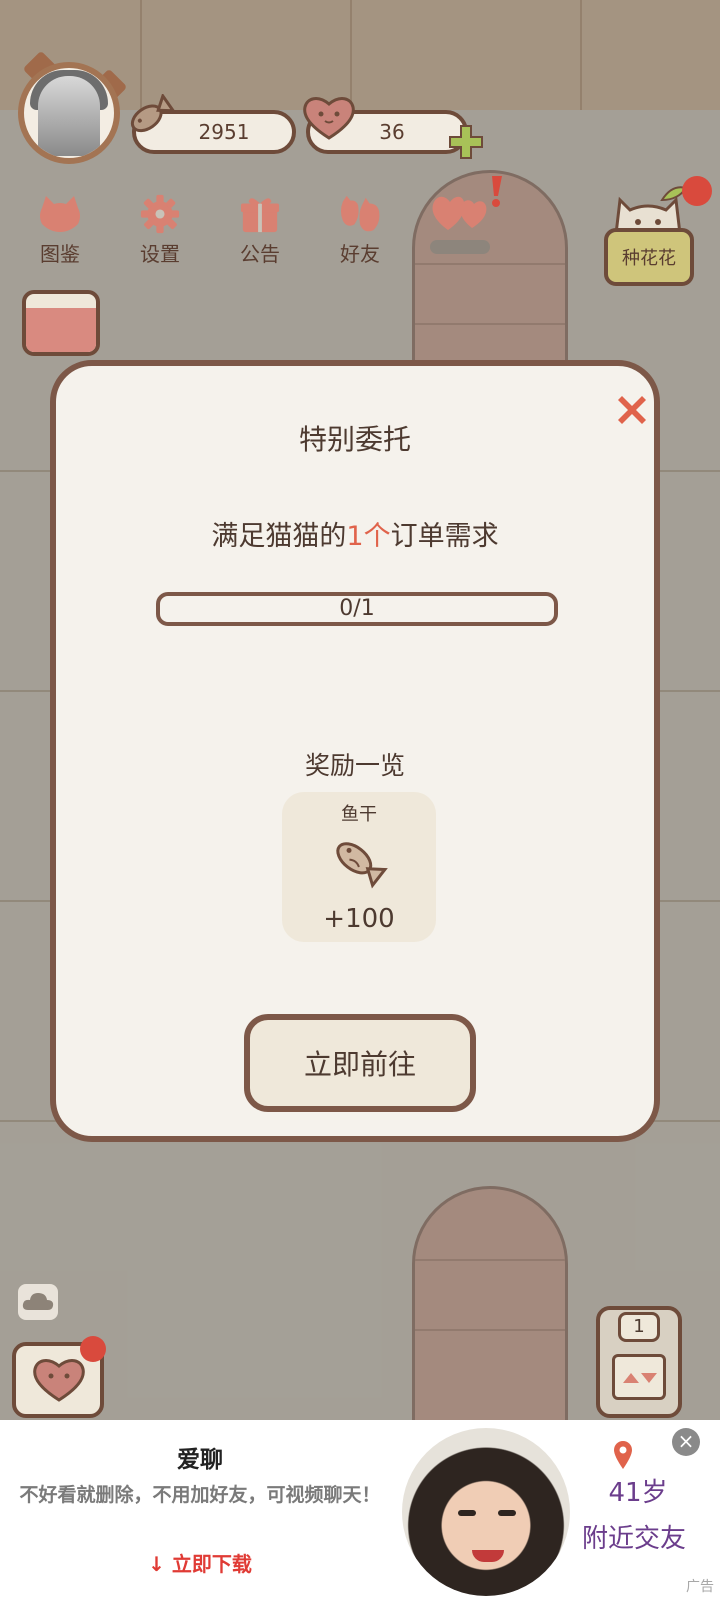 Image resolution: width=720 pixels, height=1600 pixels. I want to click on menu-settings-label: 设置, so click(160, 254).